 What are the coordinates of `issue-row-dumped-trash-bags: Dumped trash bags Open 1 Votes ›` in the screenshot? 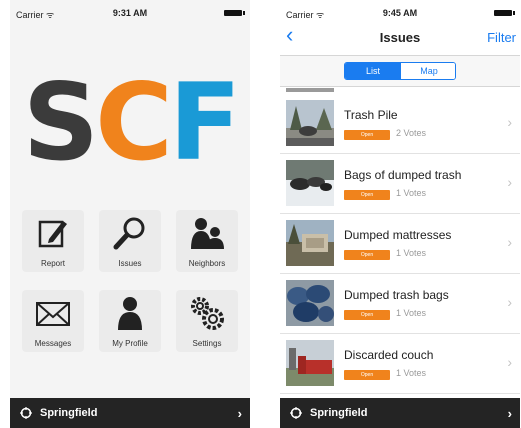 It's located at (400, 304).